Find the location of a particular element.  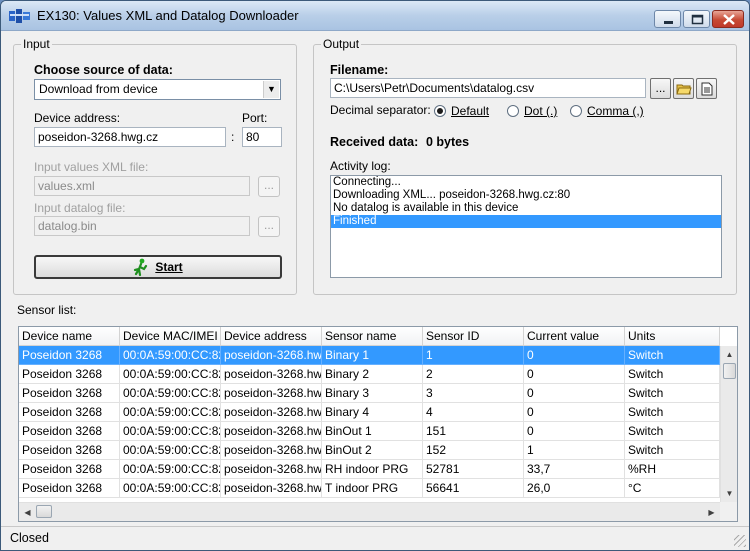

decimal-option-comma: Comma (,) is located at coordinates (607, 111).